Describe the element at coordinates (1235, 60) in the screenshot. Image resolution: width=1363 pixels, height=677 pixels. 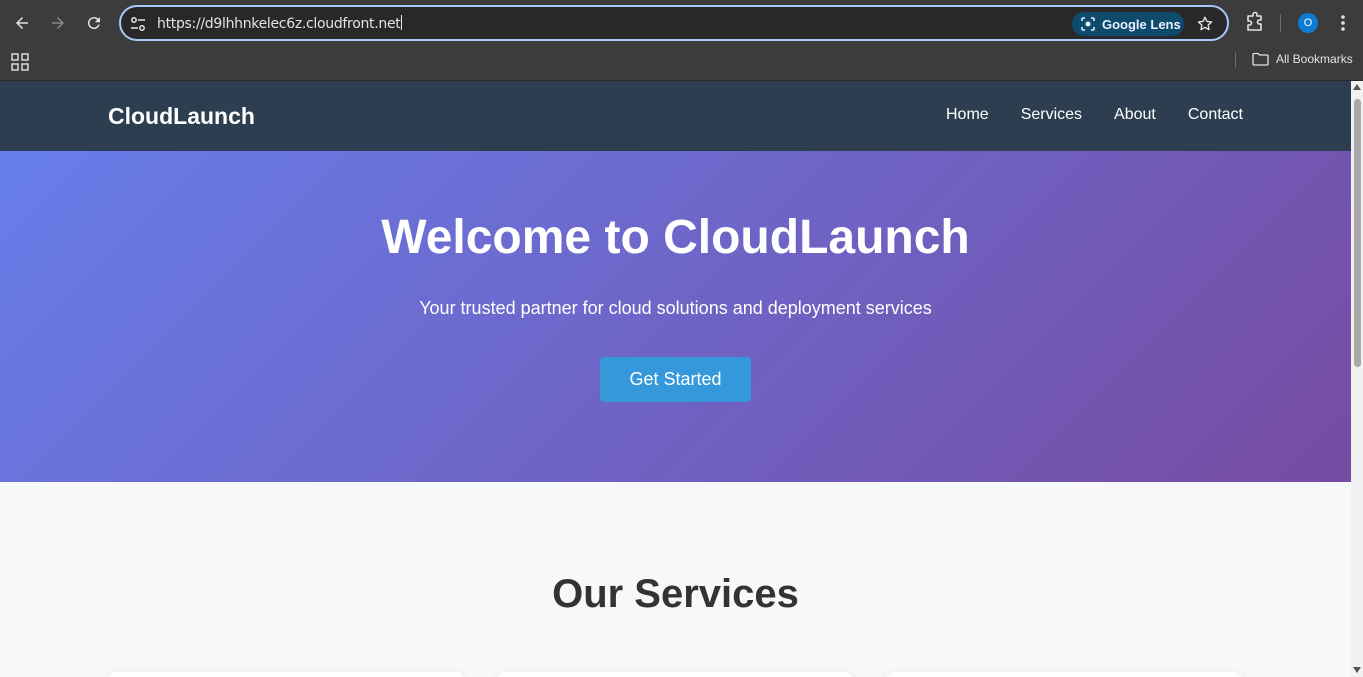
I see `bookmarks-divider` at that location.